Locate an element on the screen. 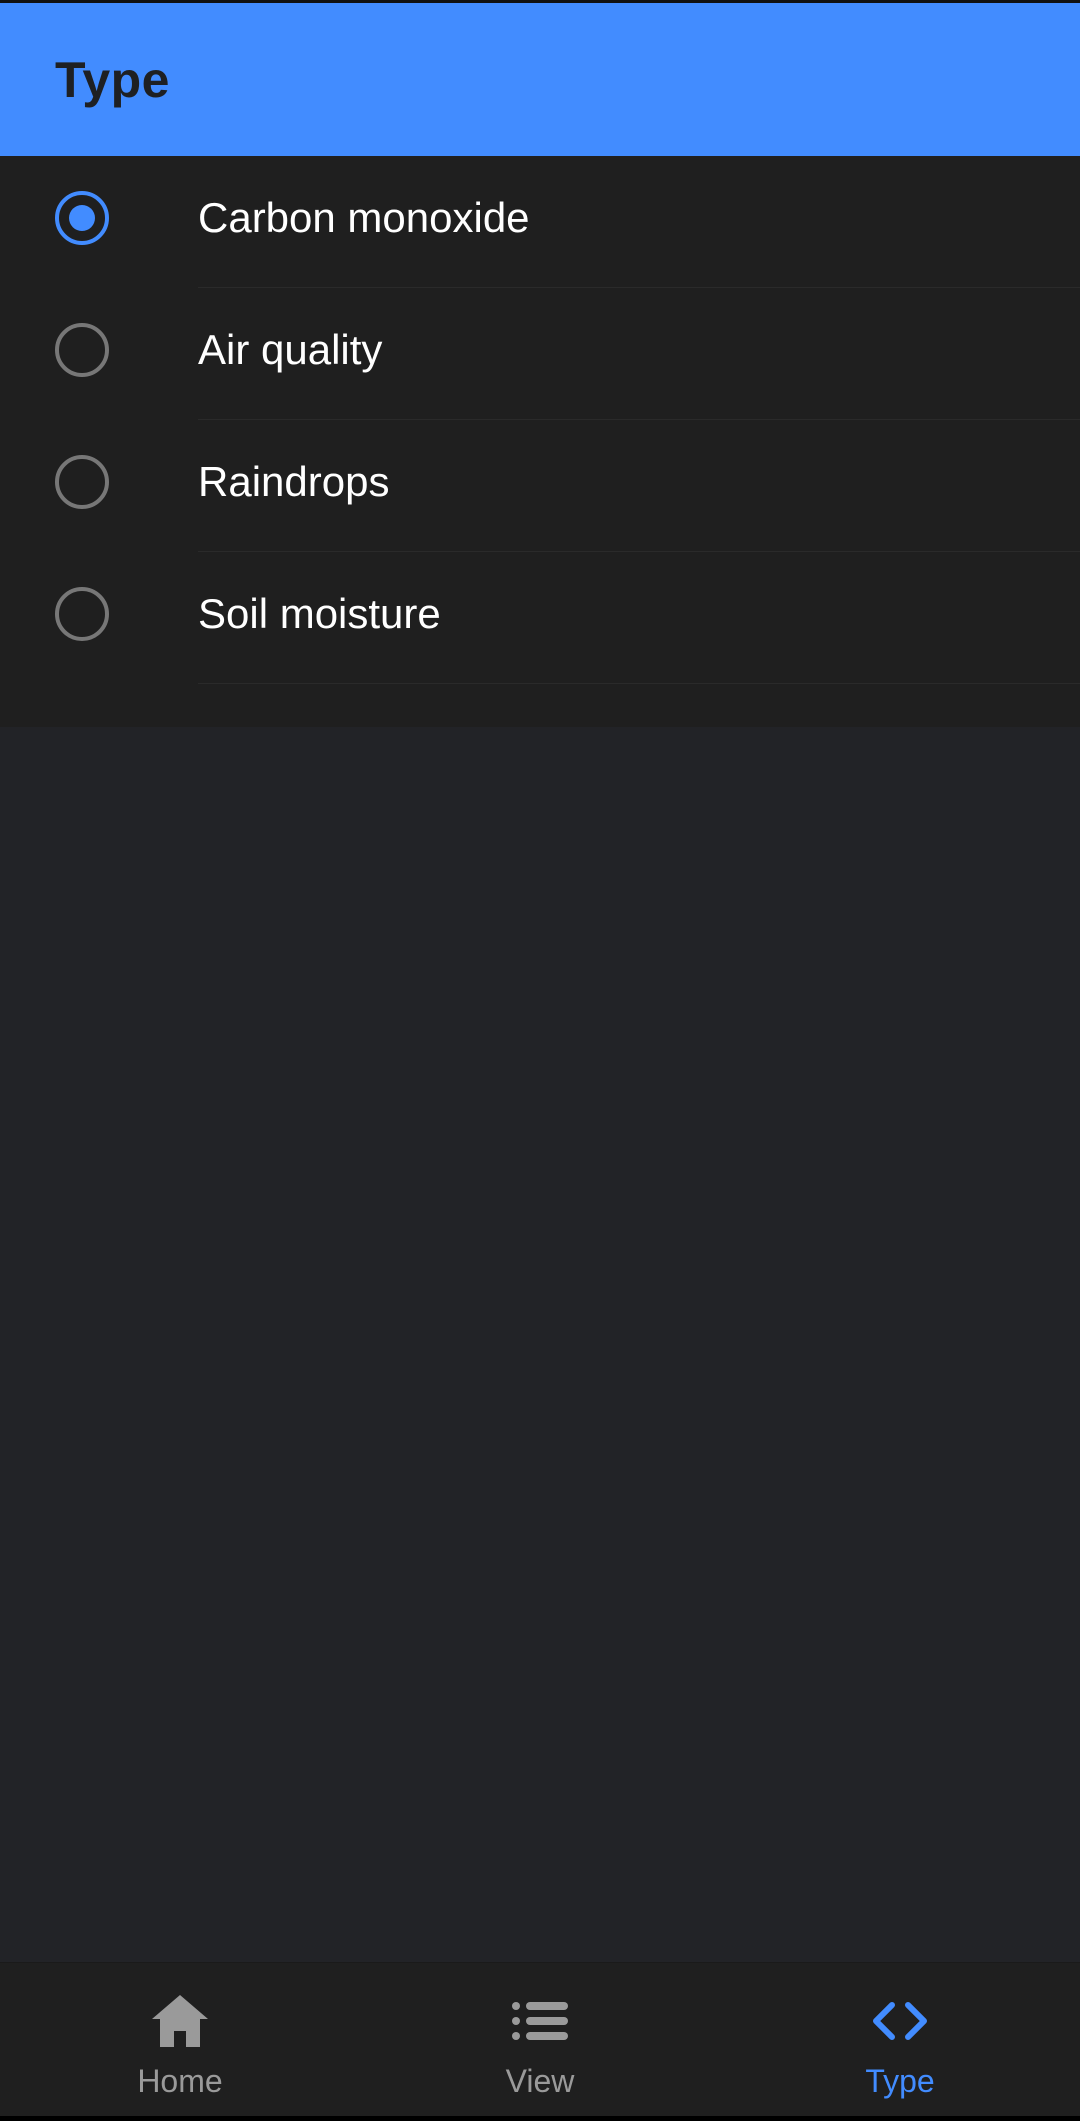  radio-dot is located at coordinates (82, 218).